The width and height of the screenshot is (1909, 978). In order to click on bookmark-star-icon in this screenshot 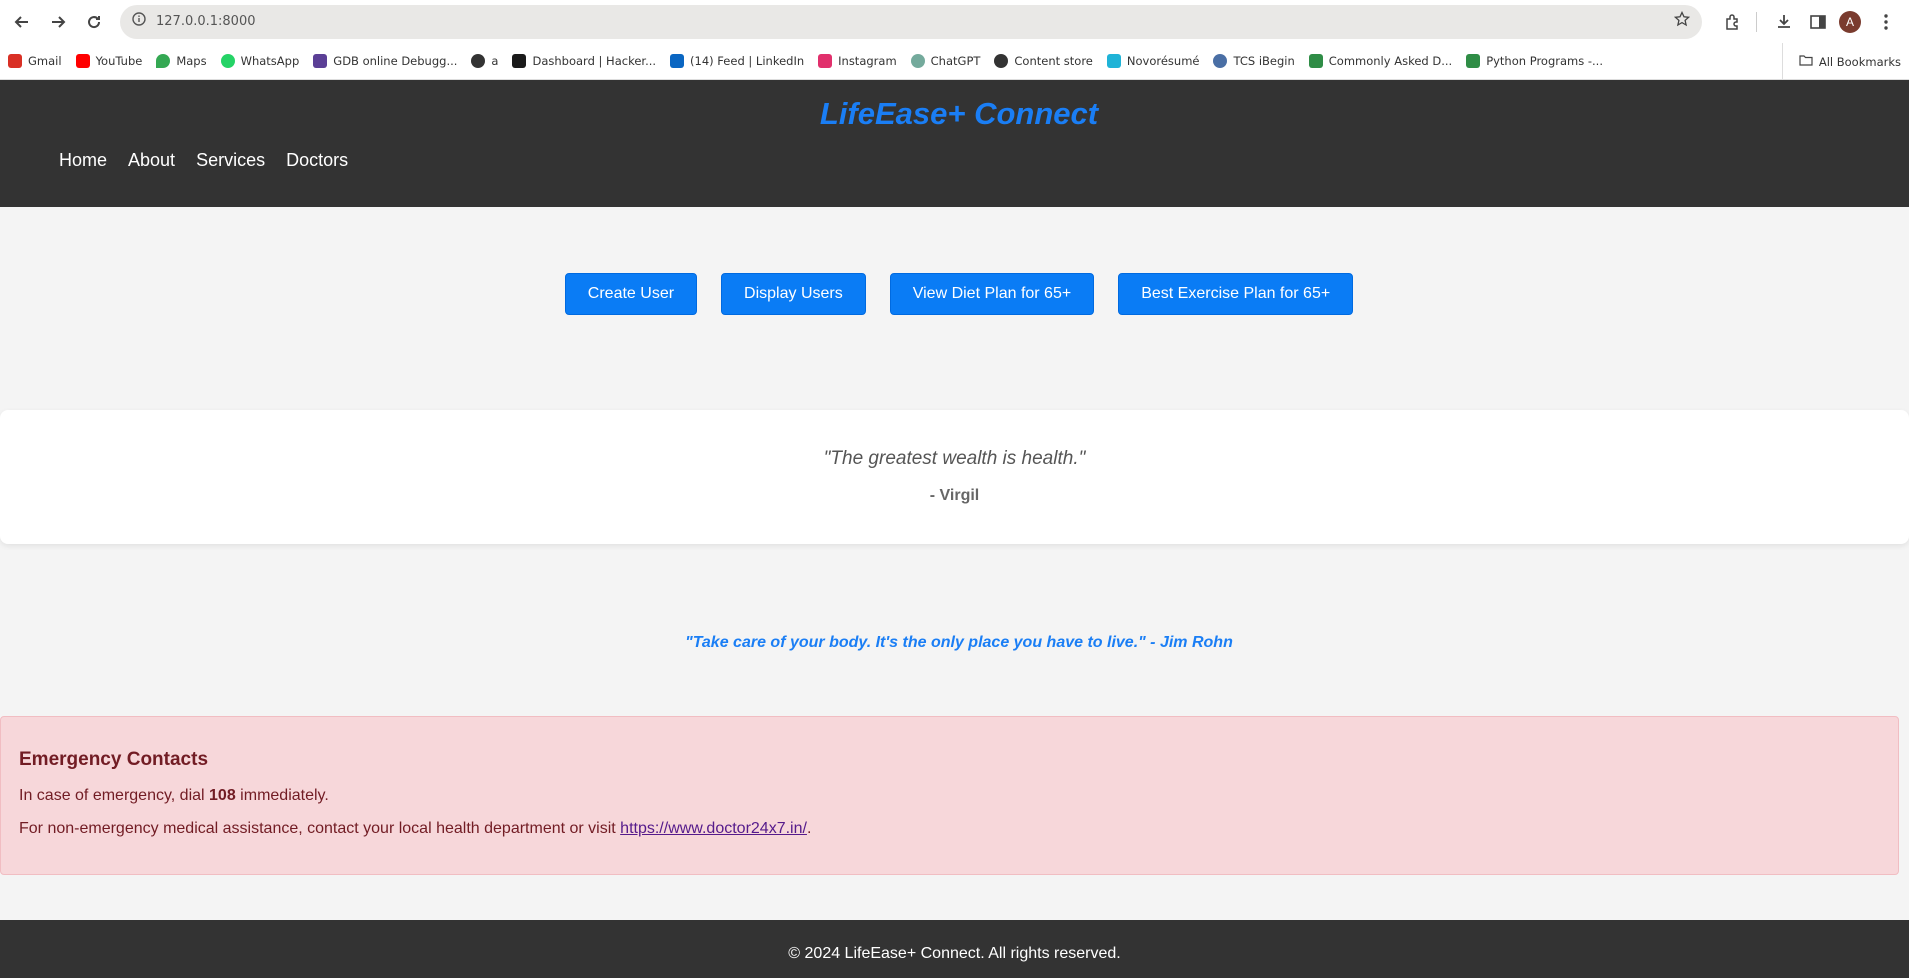, I will do `click(1682, 21)`.